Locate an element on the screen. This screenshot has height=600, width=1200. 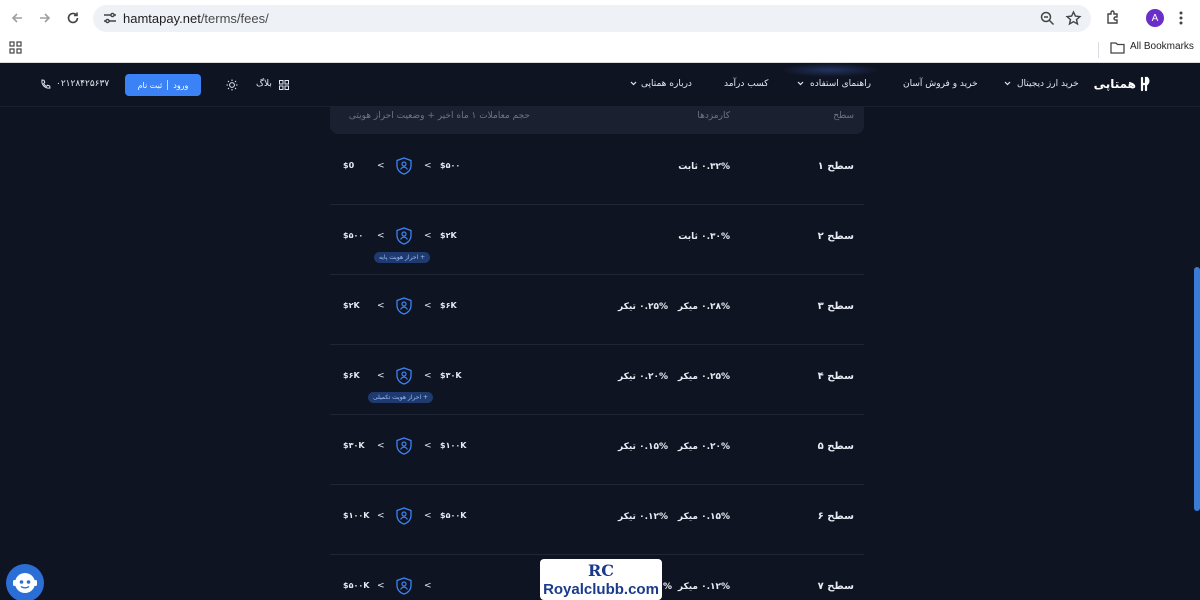
watermark-site: Royalclubb.com is located at coordinates (601, 589).